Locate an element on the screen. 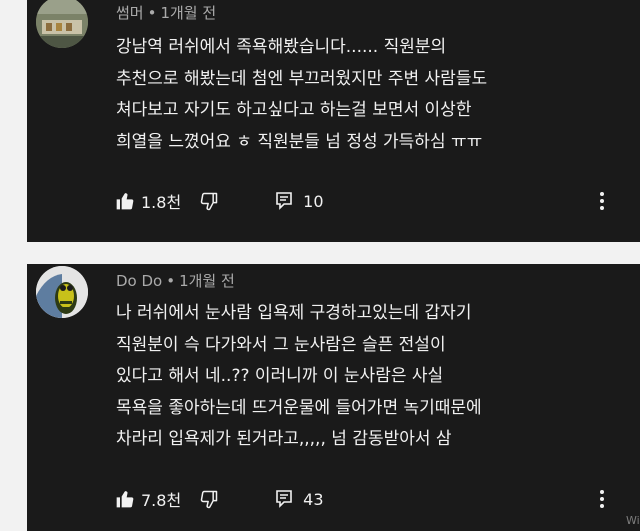  watermark: Wi is located at coordinates (633, 521).